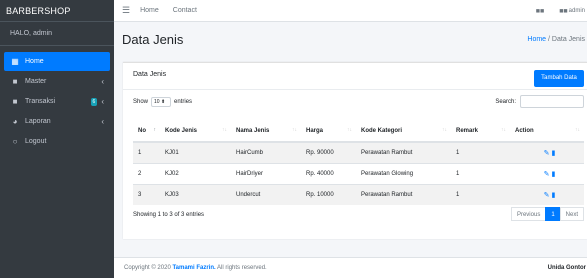 Image resolution: width=587 pixels, height=278 pixels. I want to click on entries-value: 10, so click(157, 102).